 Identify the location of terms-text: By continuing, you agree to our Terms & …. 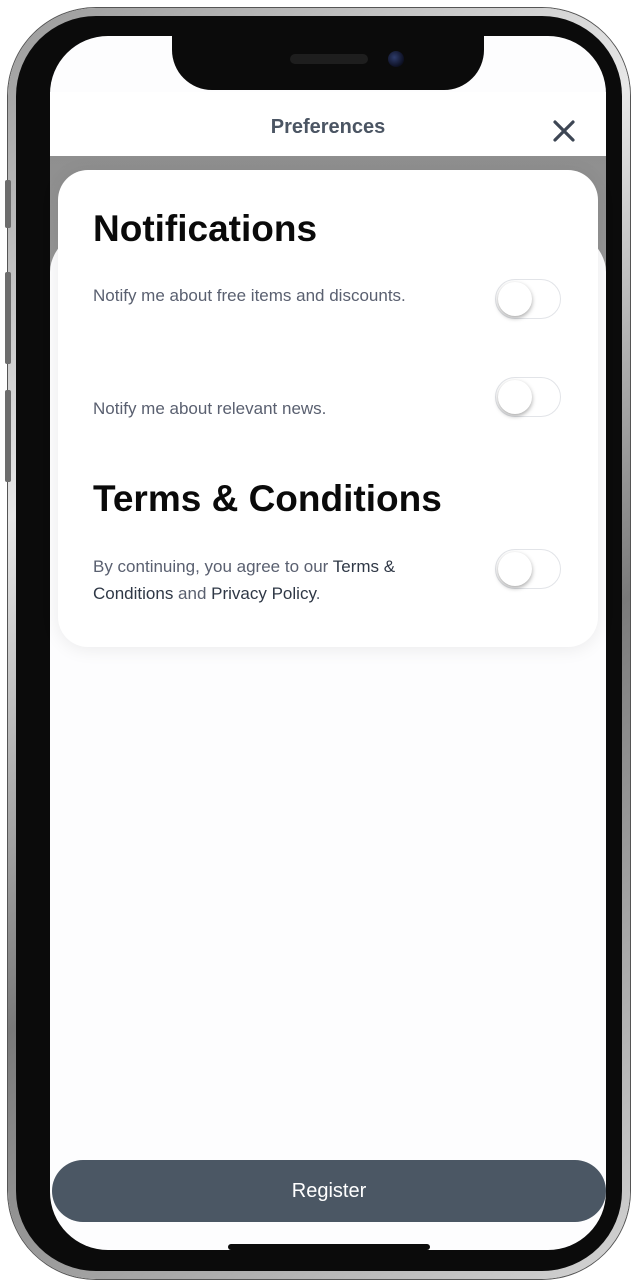
(263, 580).